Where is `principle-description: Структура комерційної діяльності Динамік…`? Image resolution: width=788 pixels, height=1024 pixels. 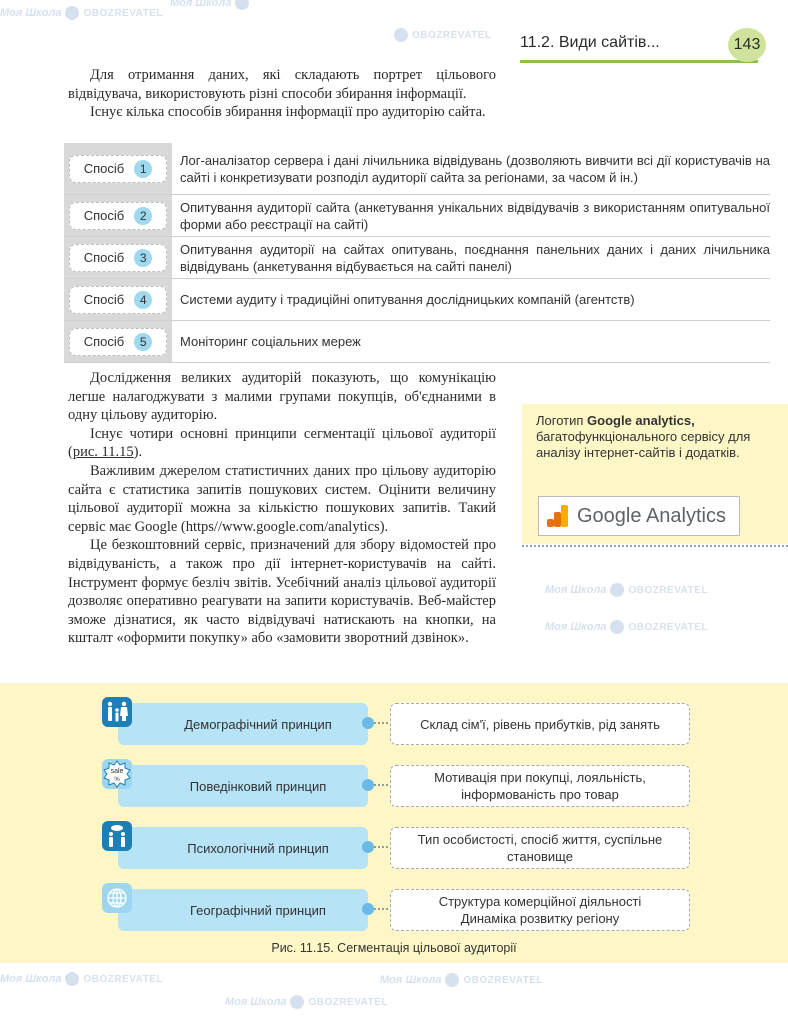 principle-description: Структура комерційної діяльності Динамік… is located at coordinates (540, 910).